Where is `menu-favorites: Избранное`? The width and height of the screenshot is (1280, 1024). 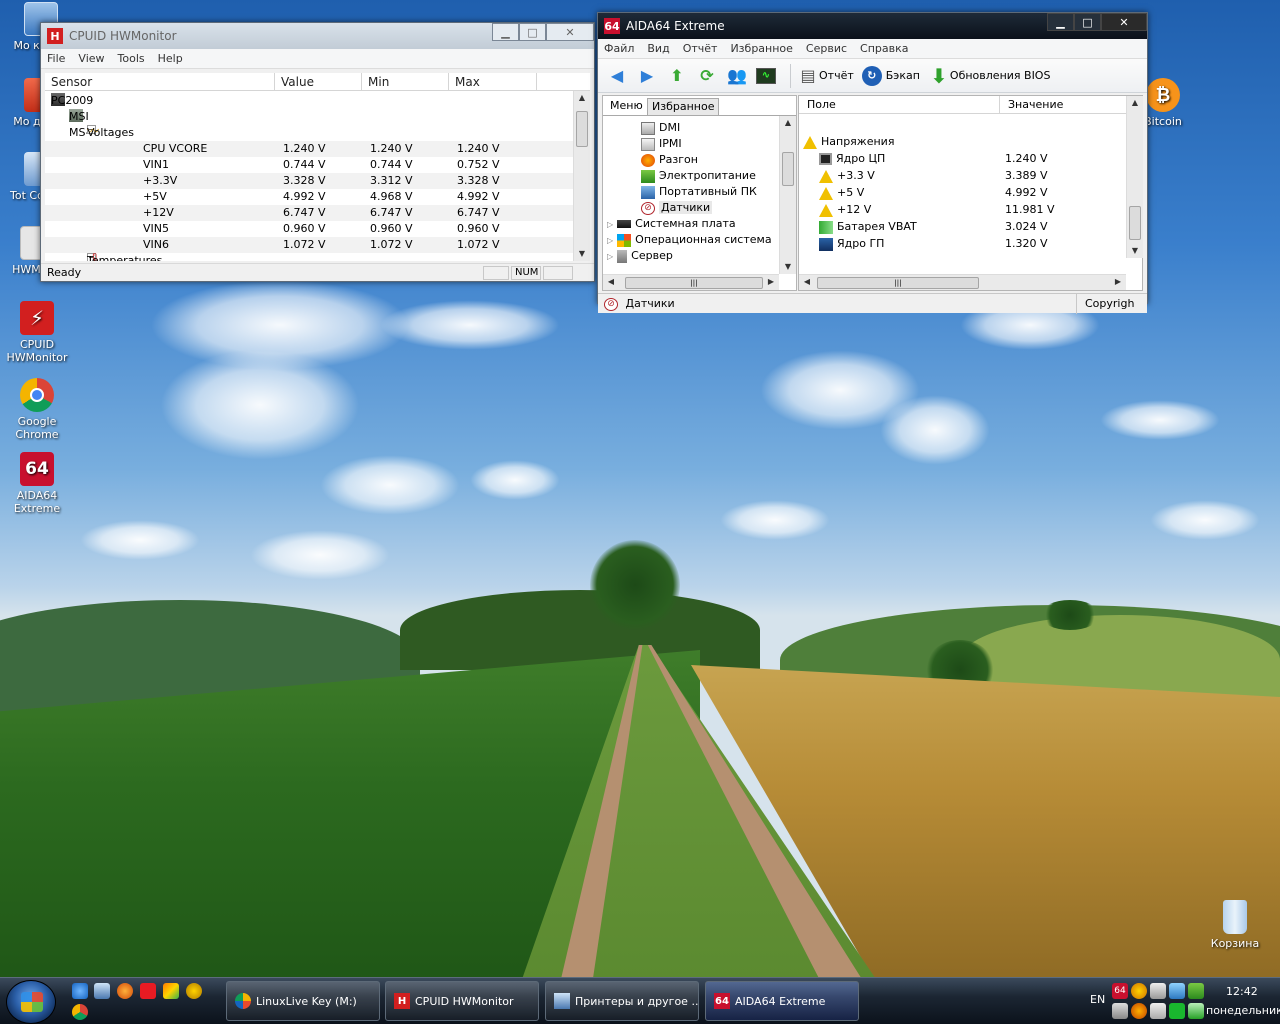
menu-favorites: Избранное is located at coordinates (761, 48).